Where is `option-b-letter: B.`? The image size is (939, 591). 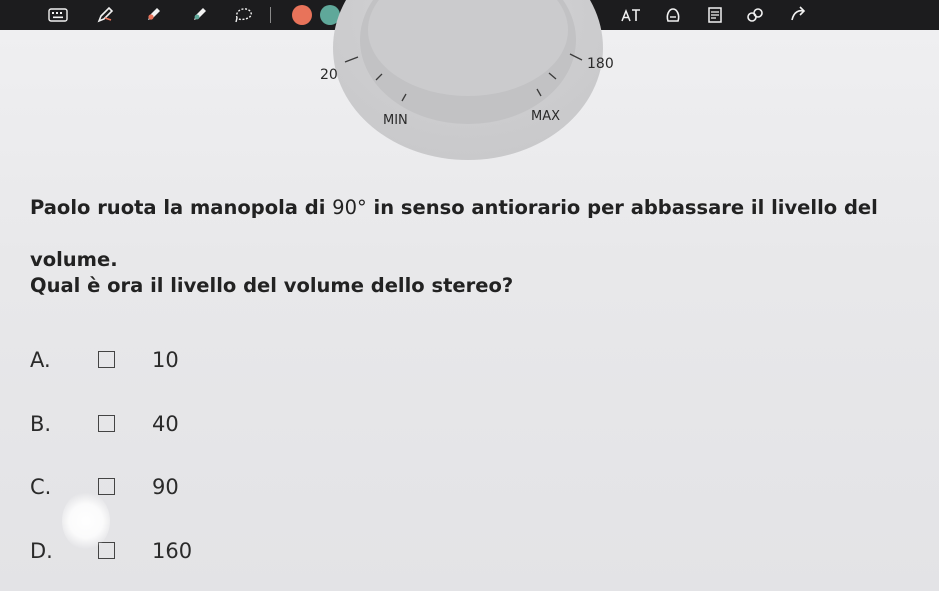
option-b-letter: B. is located at coordinates (41, 424).